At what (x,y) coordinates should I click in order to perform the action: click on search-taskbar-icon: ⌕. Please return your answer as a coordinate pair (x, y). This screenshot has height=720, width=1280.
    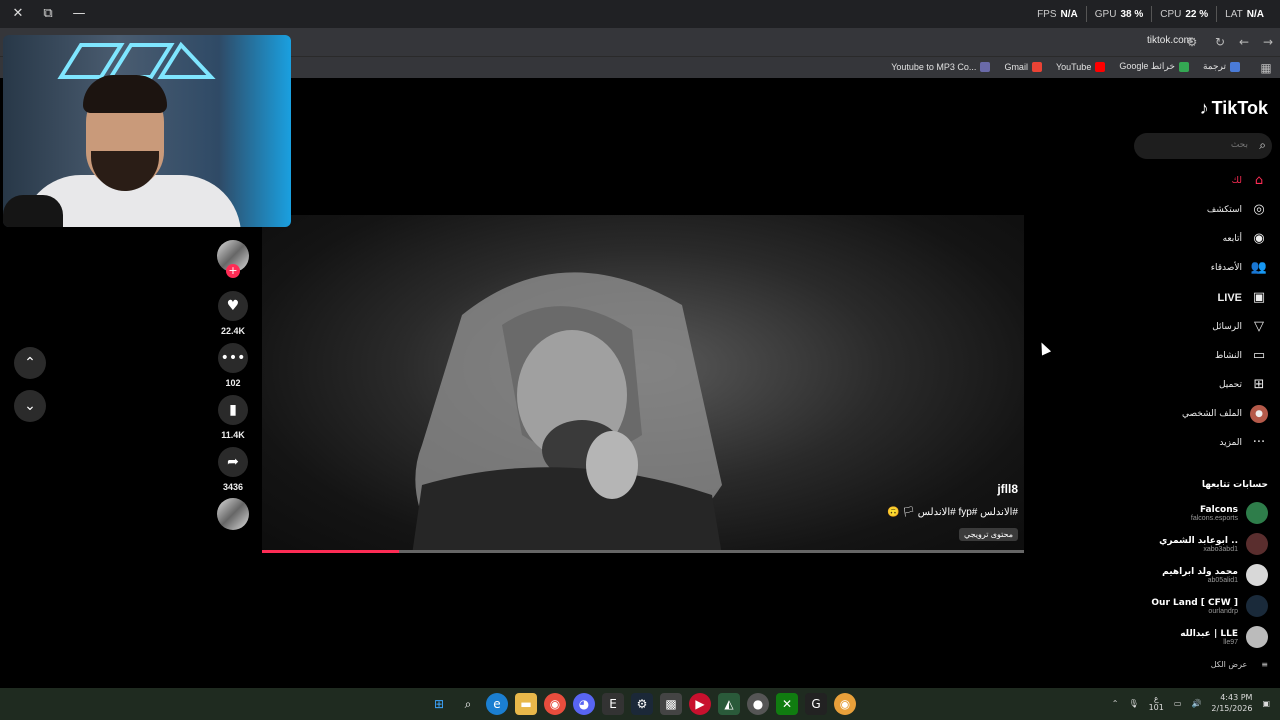
    Looking at the image, I should click on (468, 704).